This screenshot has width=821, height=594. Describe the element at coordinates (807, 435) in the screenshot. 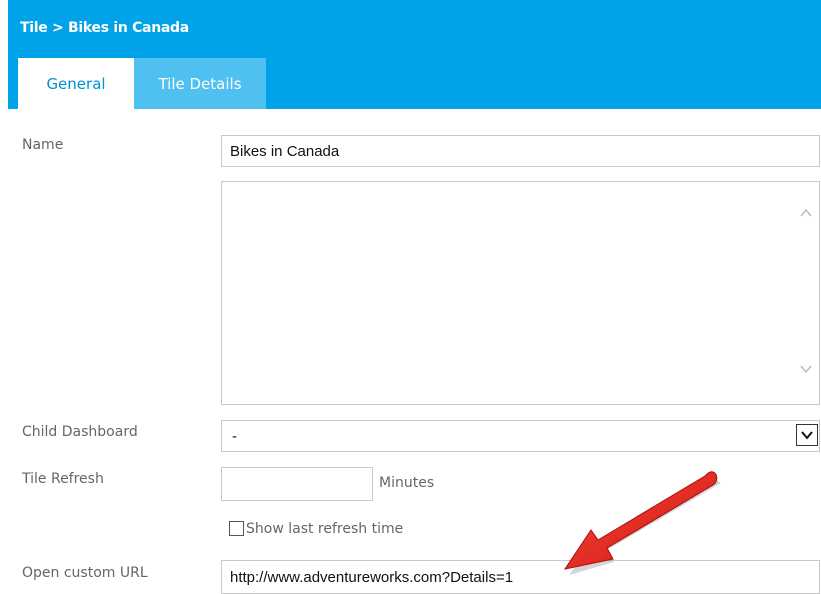

I see `chevron-down-icon` at that location.